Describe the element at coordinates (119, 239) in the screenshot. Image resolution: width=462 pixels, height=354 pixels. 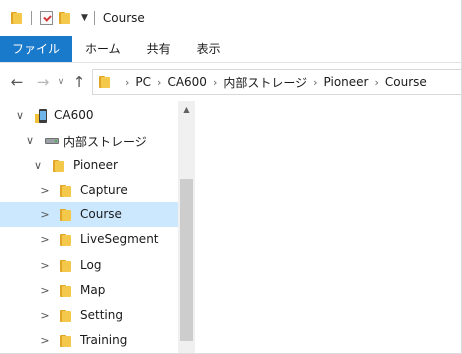
I see `tree-item-label: LiveSegment` at that location.